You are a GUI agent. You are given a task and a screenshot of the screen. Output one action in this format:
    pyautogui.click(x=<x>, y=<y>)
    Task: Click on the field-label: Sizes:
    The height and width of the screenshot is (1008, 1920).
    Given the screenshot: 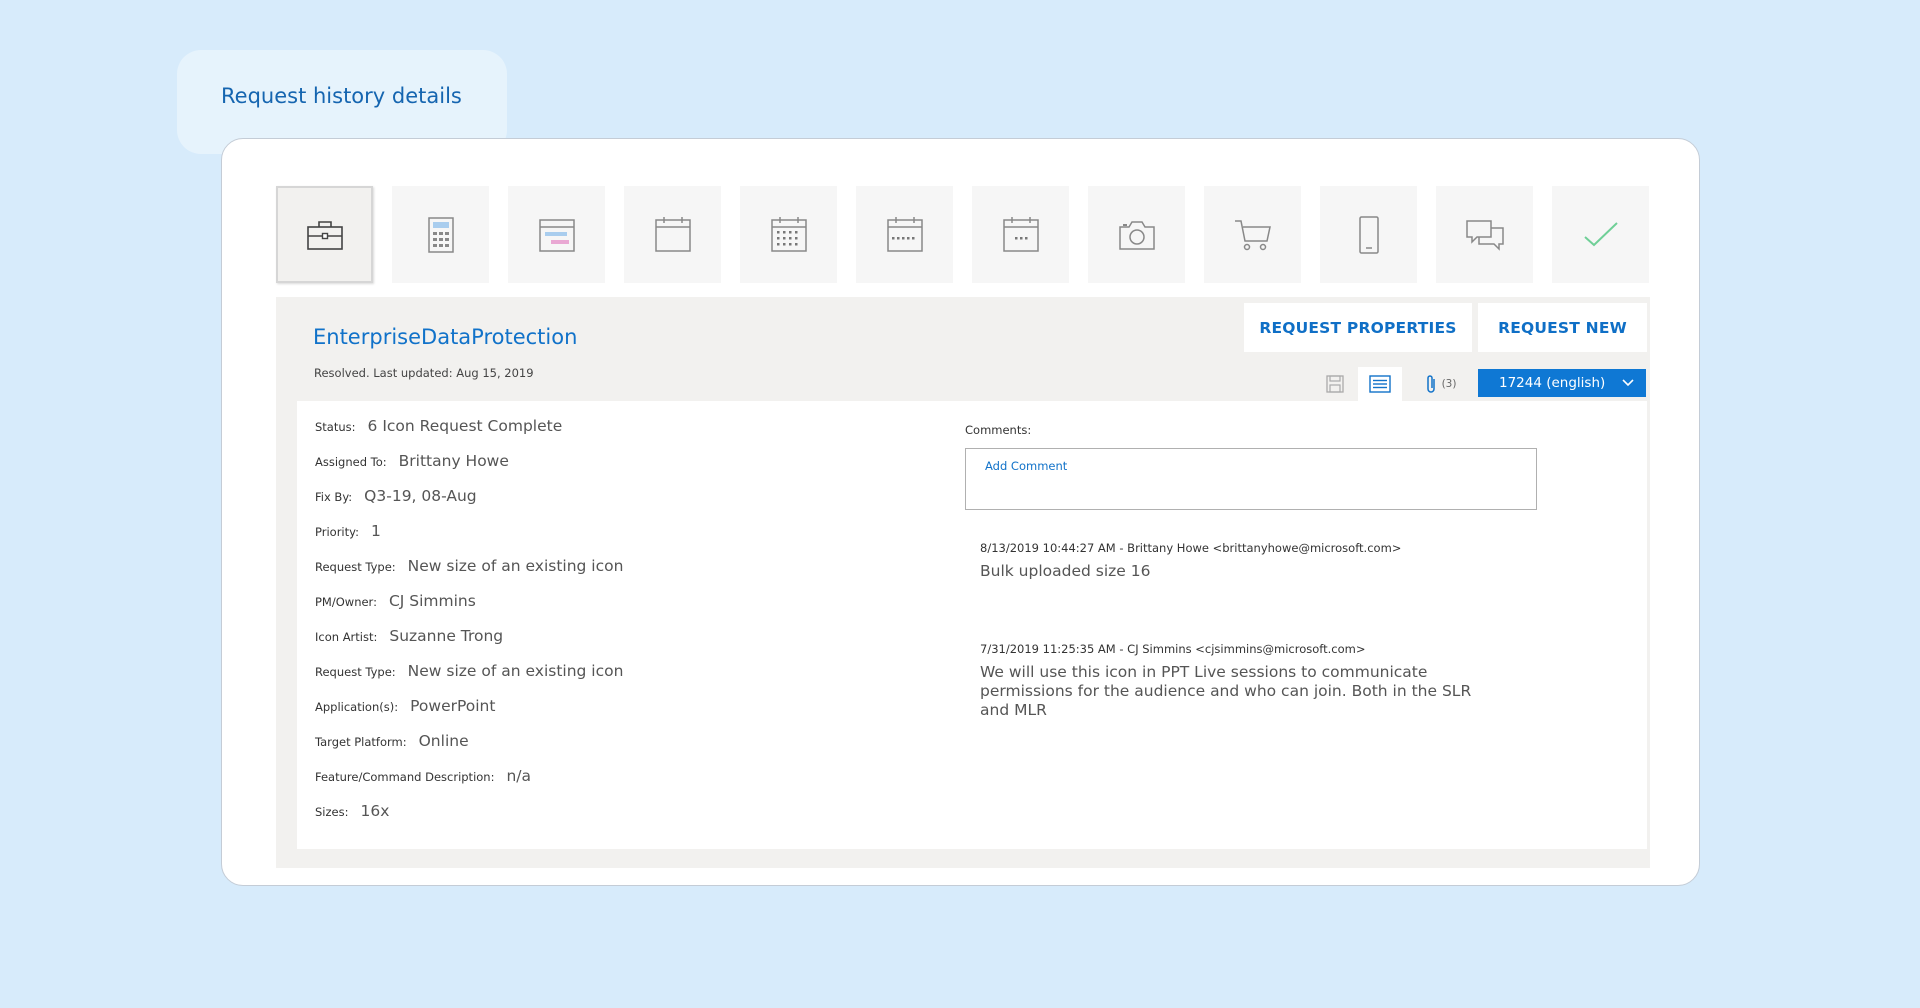 What is the action you would take?
    pyautogui.click(x=332, y=812)
    